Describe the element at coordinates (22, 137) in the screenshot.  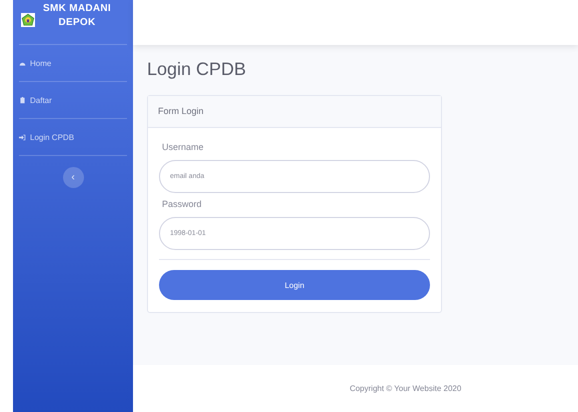
I see `sign-in-icon` at that location.